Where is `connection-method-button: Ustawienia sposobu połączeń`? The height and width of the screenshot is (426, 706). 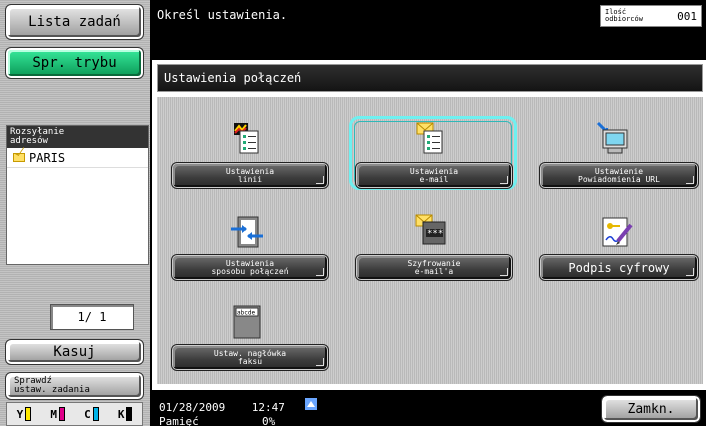
connection-method-button: Ustawienia sposobu połączeń is located at coordinates (250, 267).